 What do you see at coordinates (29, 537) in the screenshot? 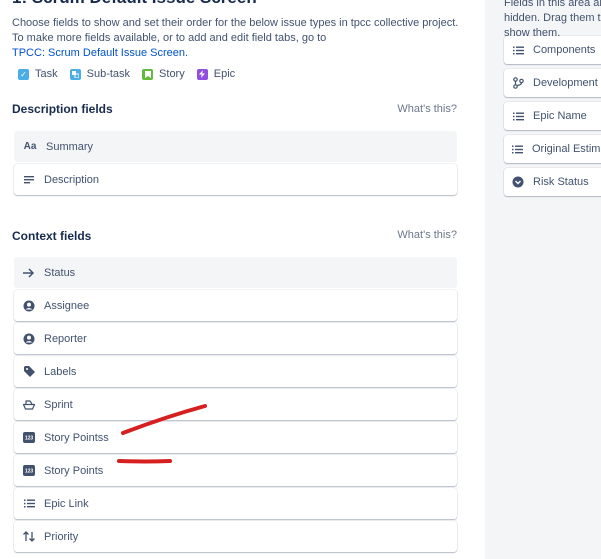
I see `sort-arrows-icon` at bounding box center [29, 537].